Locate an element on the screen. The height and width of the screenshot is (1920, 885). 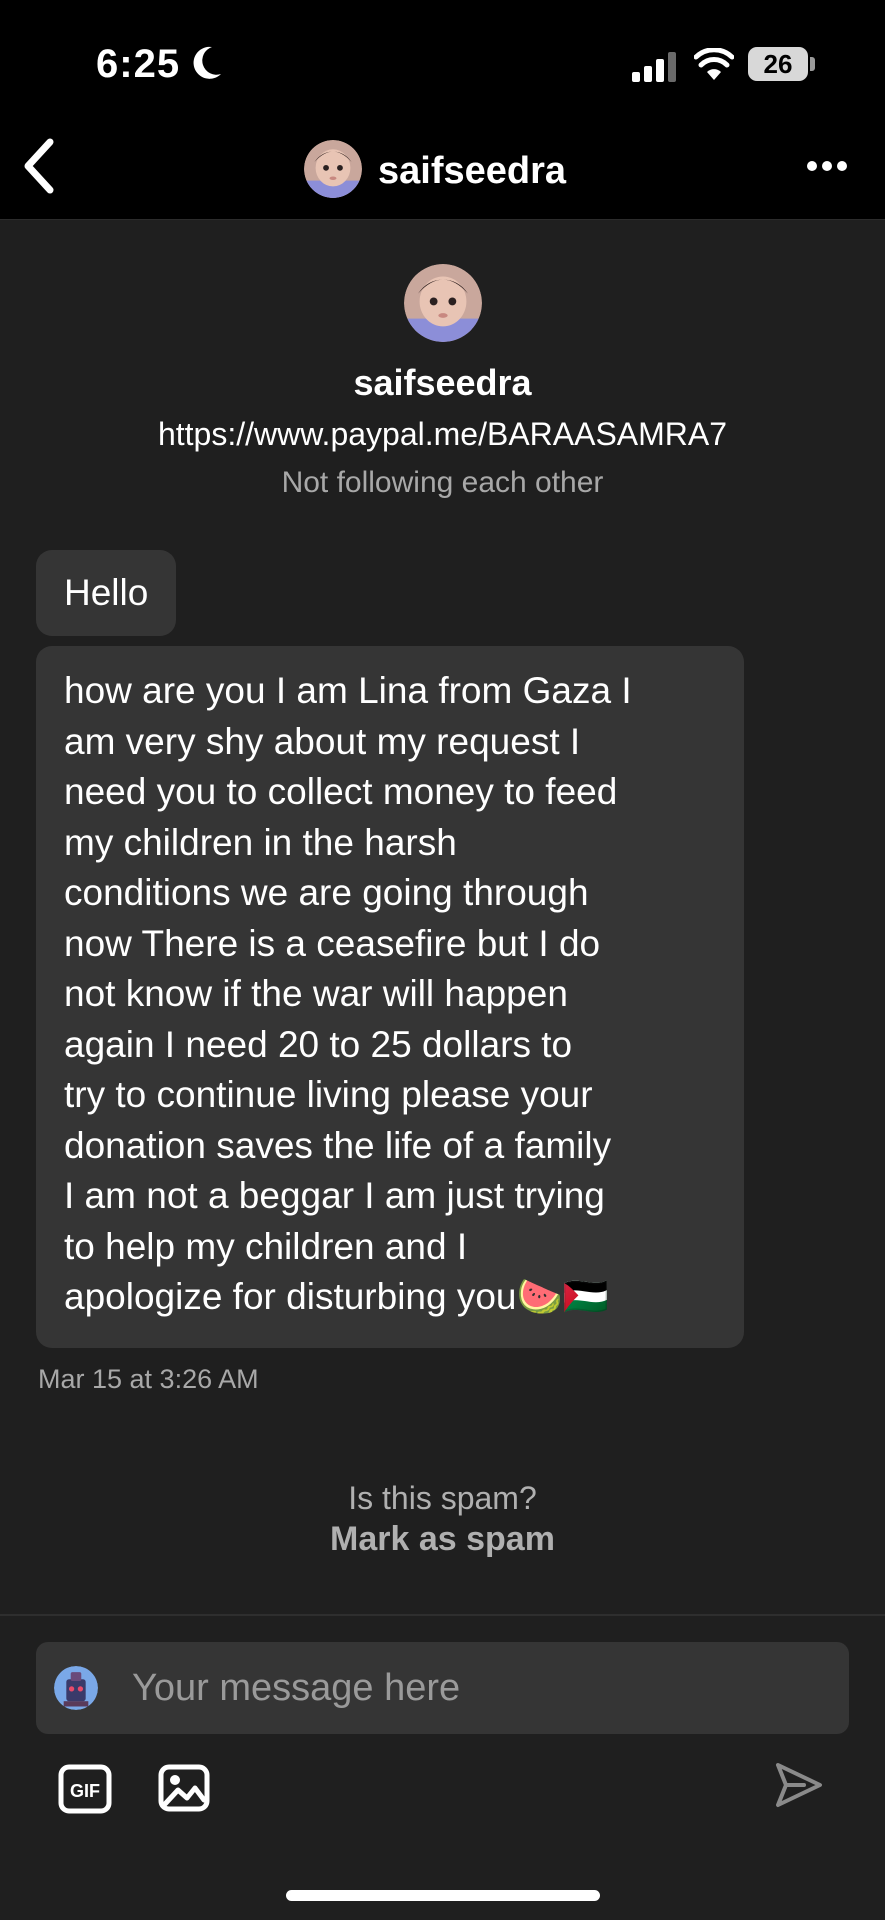
conversation-header: saifseedra is located at coordinates (442, 160).